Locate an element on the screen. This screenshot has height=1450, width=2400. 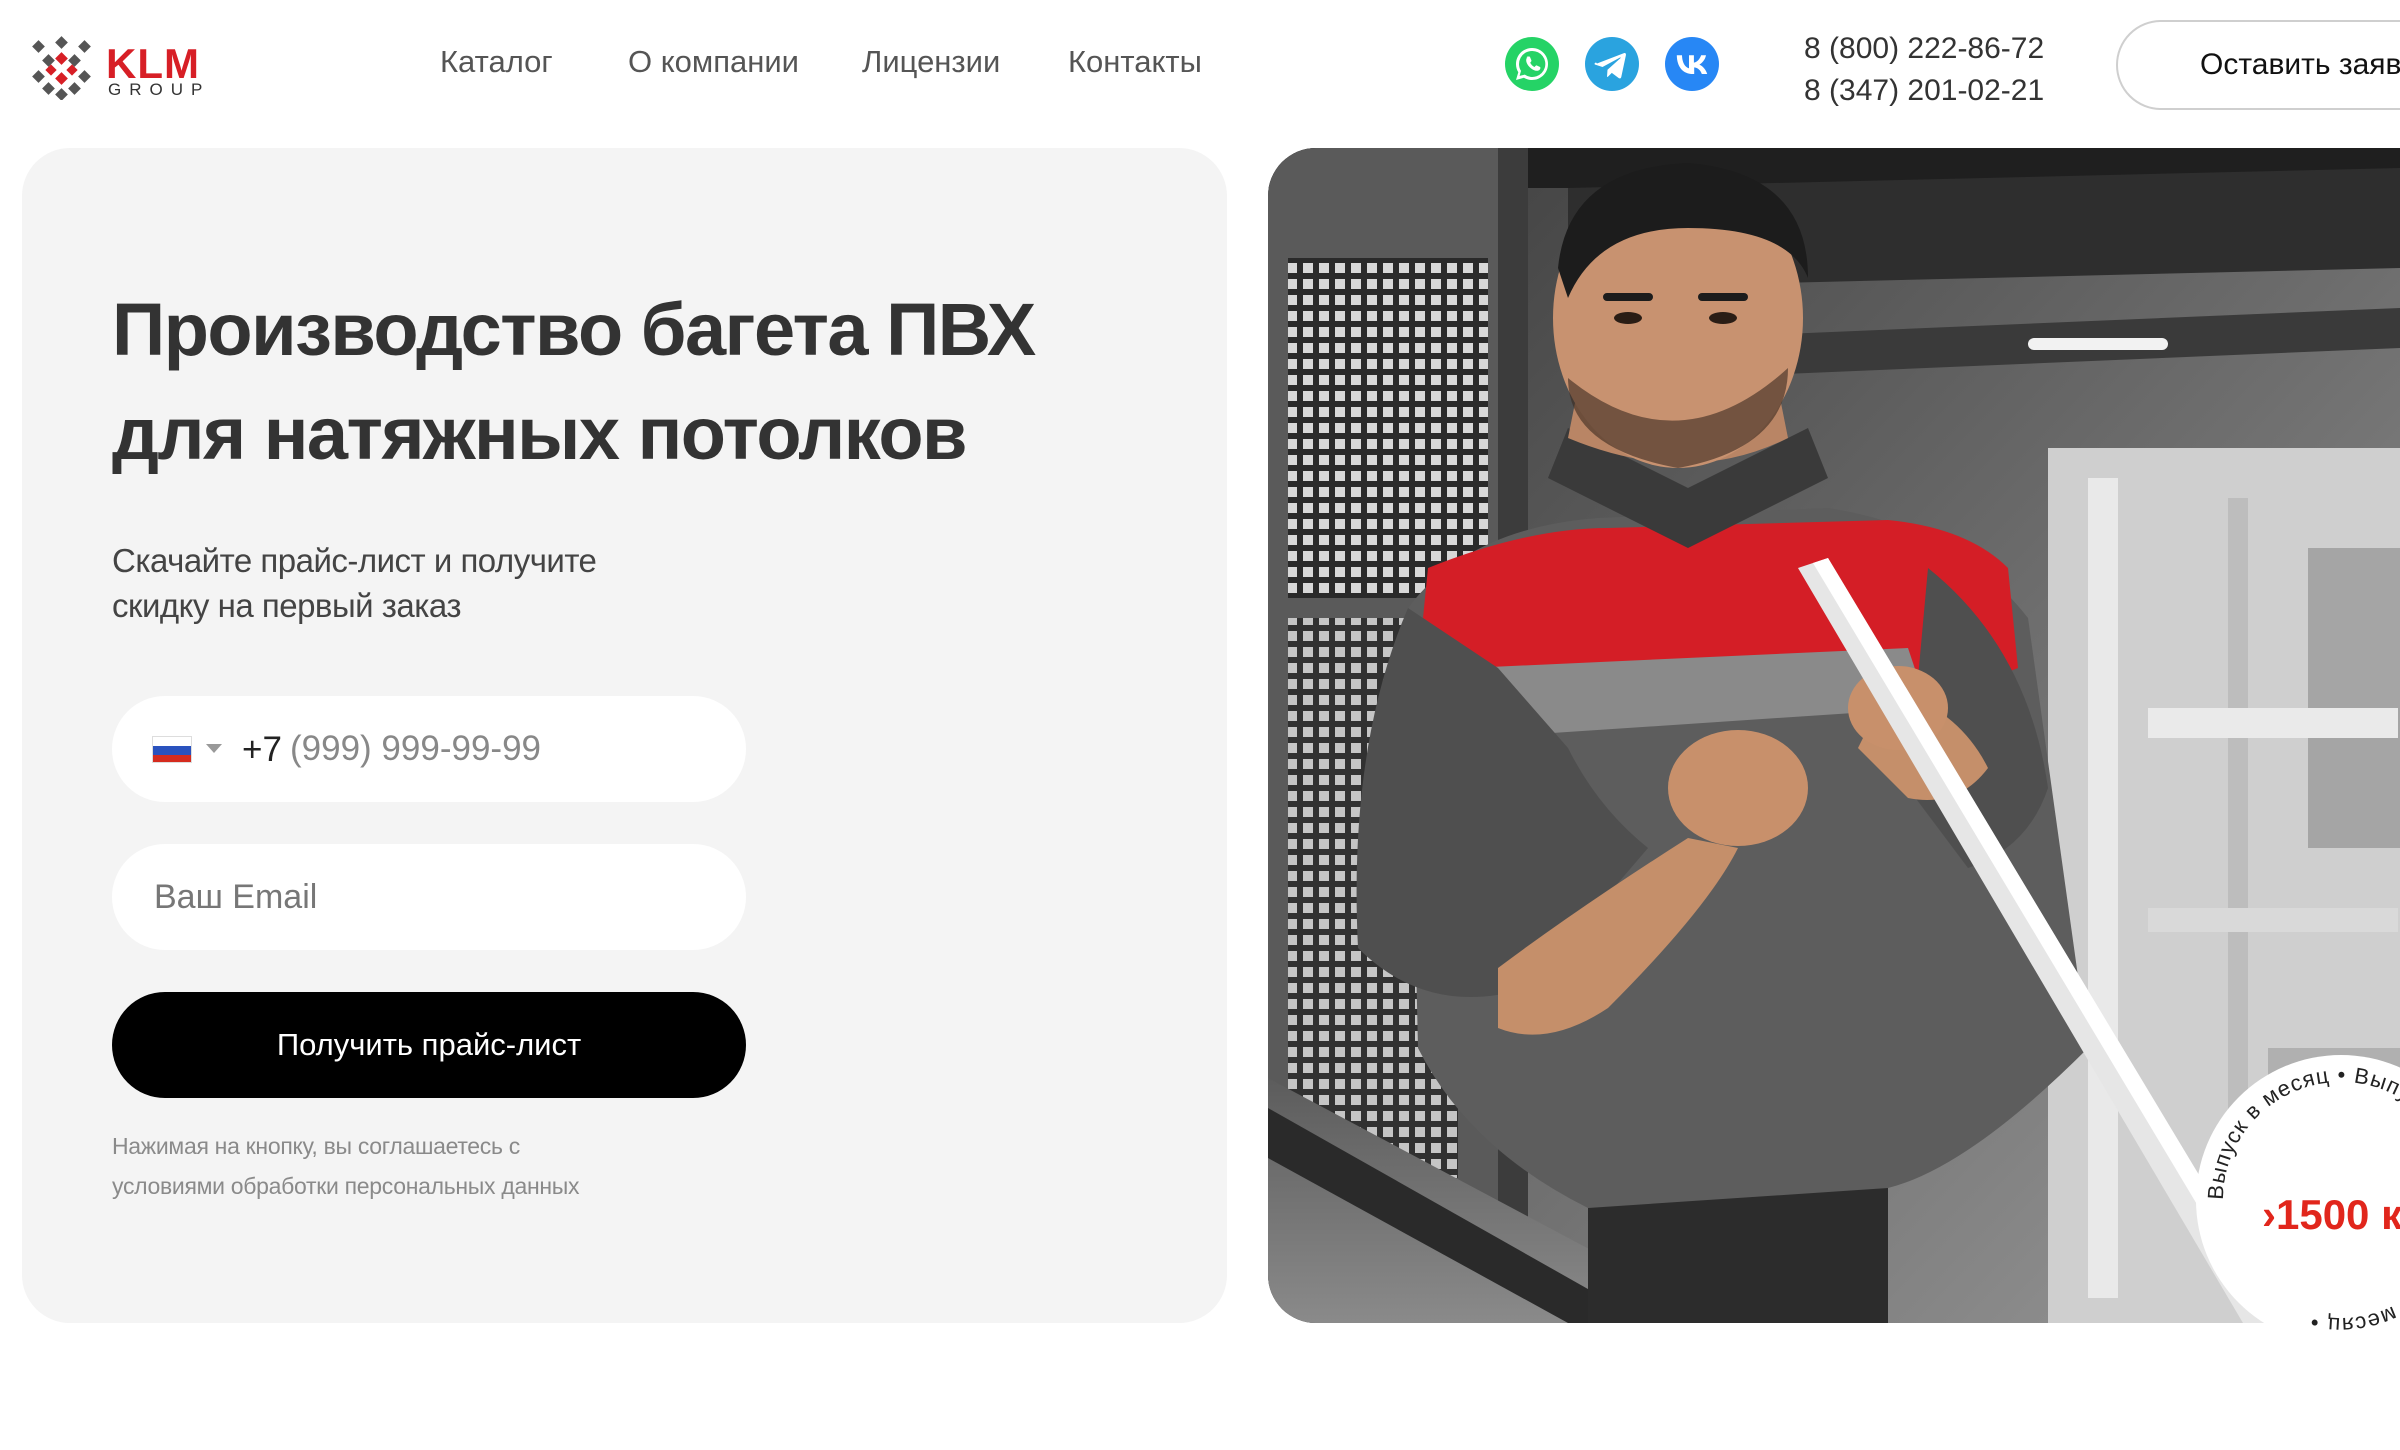
nav-item-licenses: Лицензии is located at coordinates (931, 62).